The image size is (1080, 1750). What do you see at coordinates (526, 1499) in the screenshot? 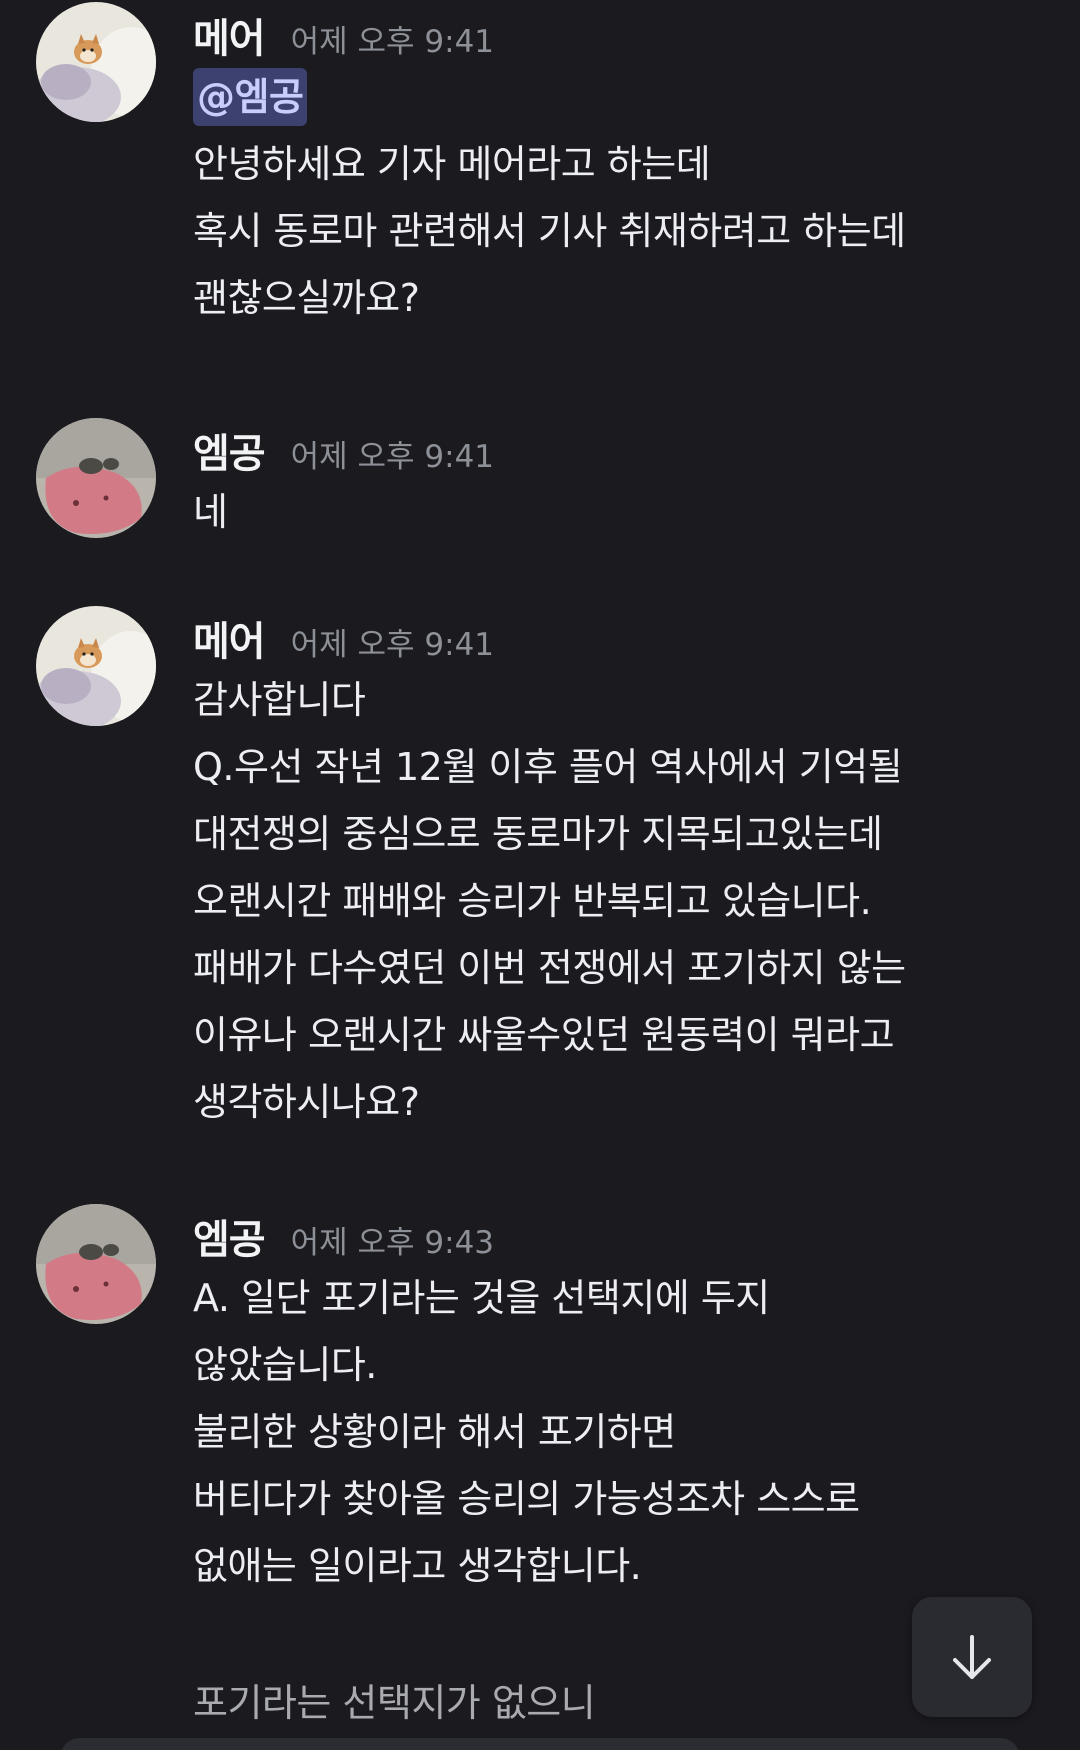
I see `message-text: 버티다가 찾아올 승리의 가능성조차 스스로` at bounding box center [526, 1499].